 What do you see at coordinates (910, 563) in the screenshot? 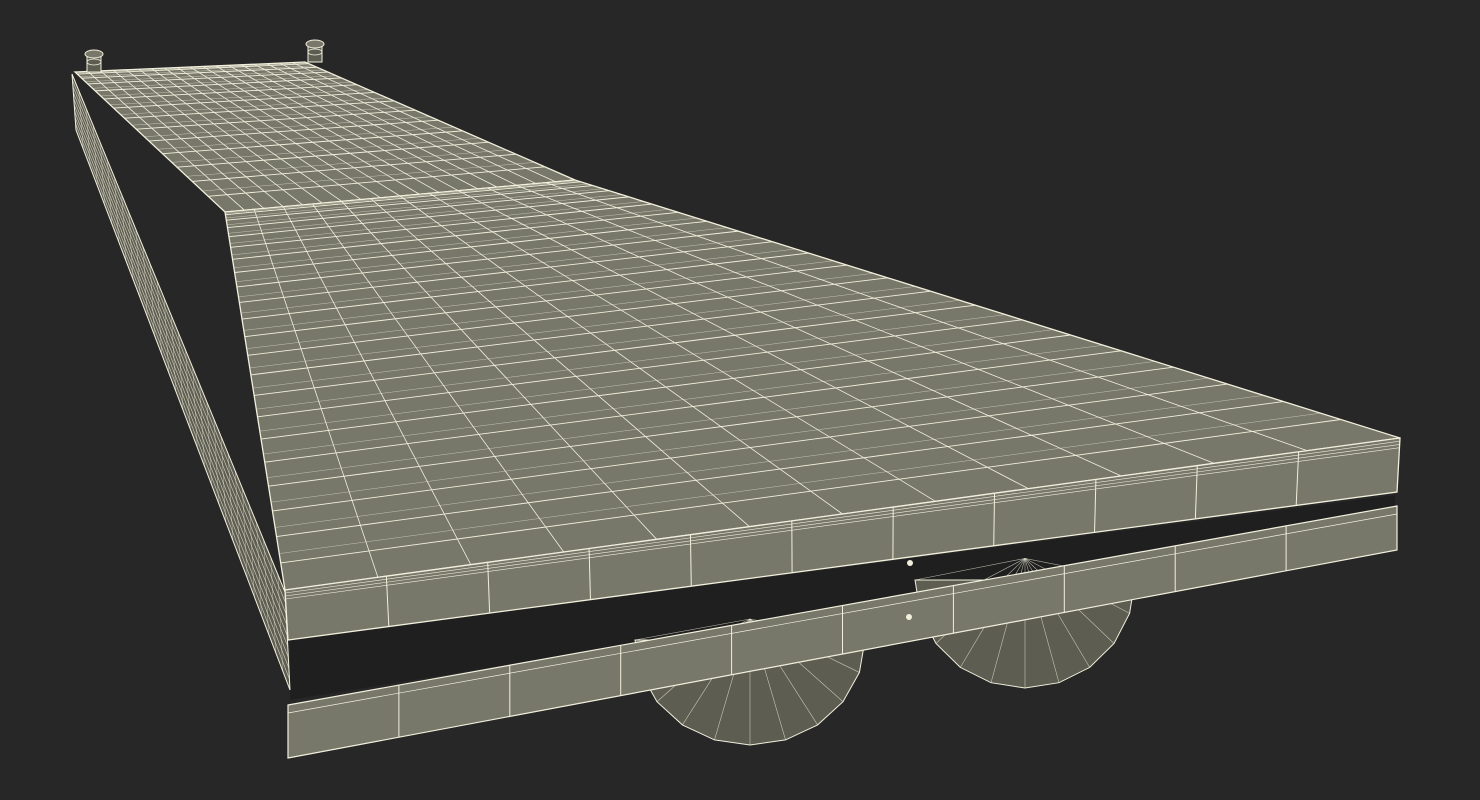
I see `connector-pin-upper` at bounding box center [910, 563].